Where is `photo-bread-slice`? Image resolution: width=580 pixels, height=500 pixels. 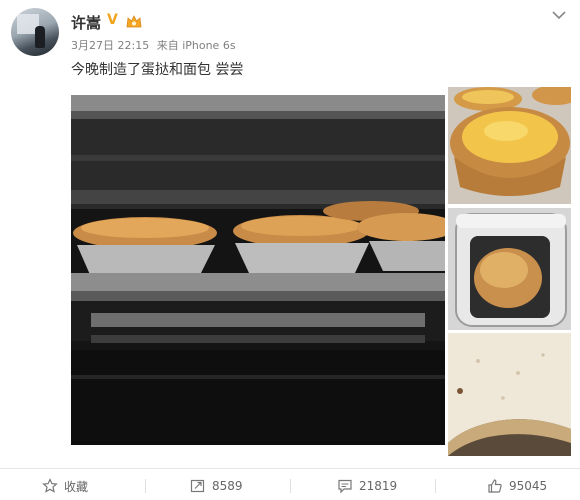 photo-bread-slice is located at coordinates (509, 394).